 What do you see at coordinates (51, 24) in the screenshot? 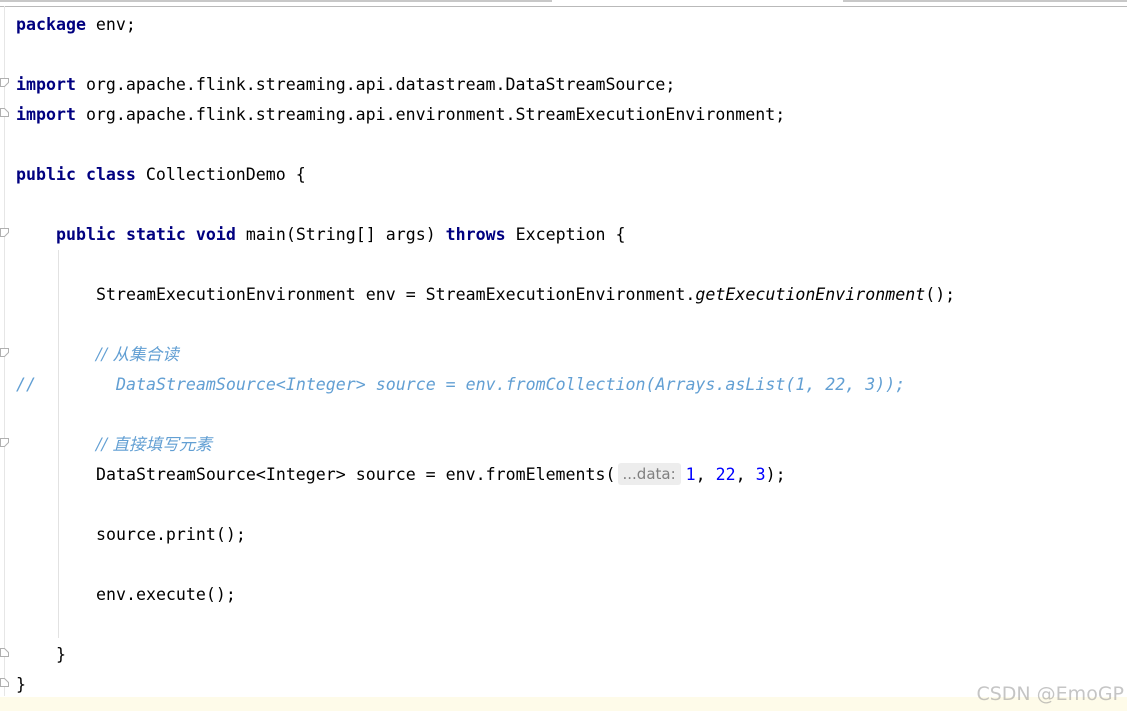
I see `keyword-package: package` at bounding box center [51, 24].